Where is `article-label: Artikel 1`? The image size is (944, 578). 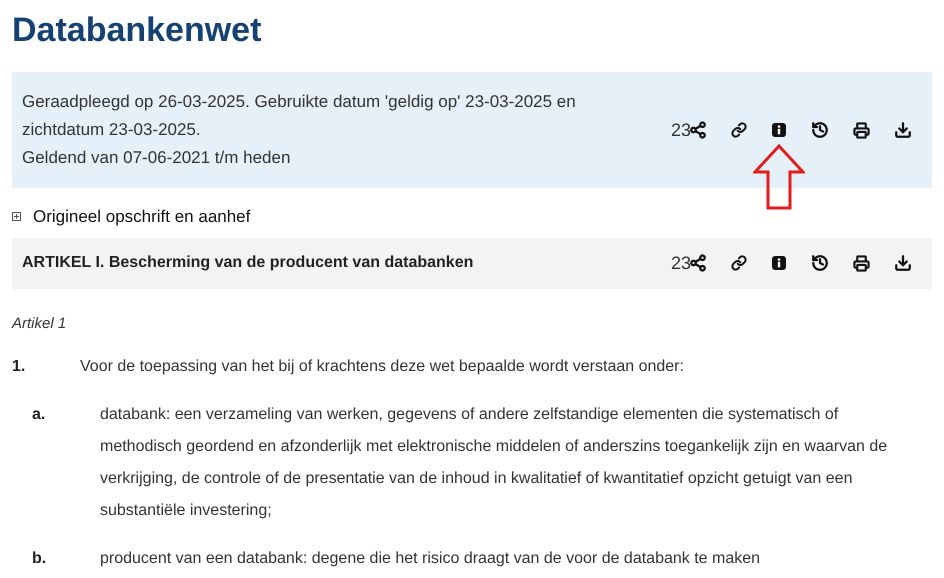
article-label: Artikel 1 is located at coordinates (40, 324).